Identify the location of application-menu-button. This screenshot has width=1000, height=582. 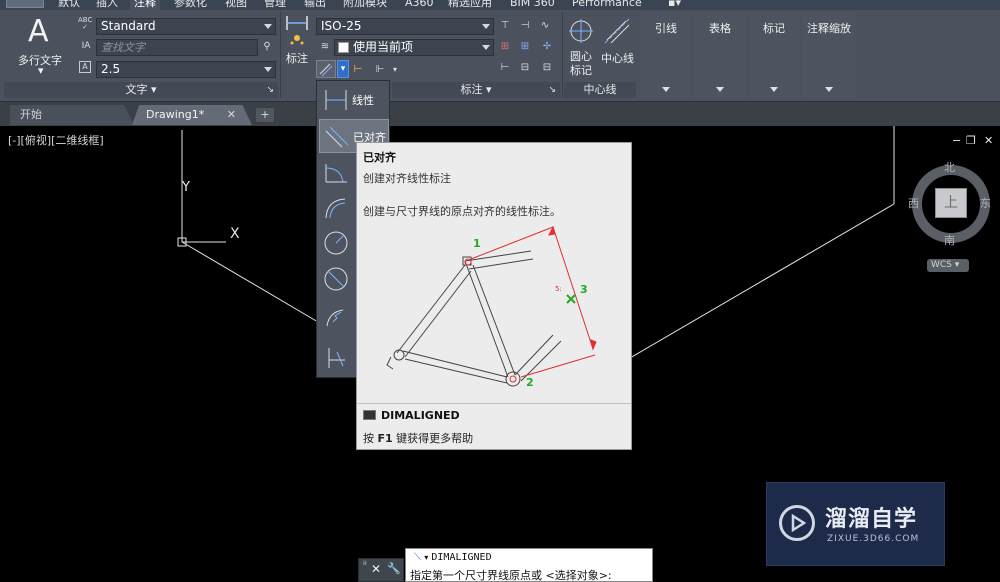
(25, 4).